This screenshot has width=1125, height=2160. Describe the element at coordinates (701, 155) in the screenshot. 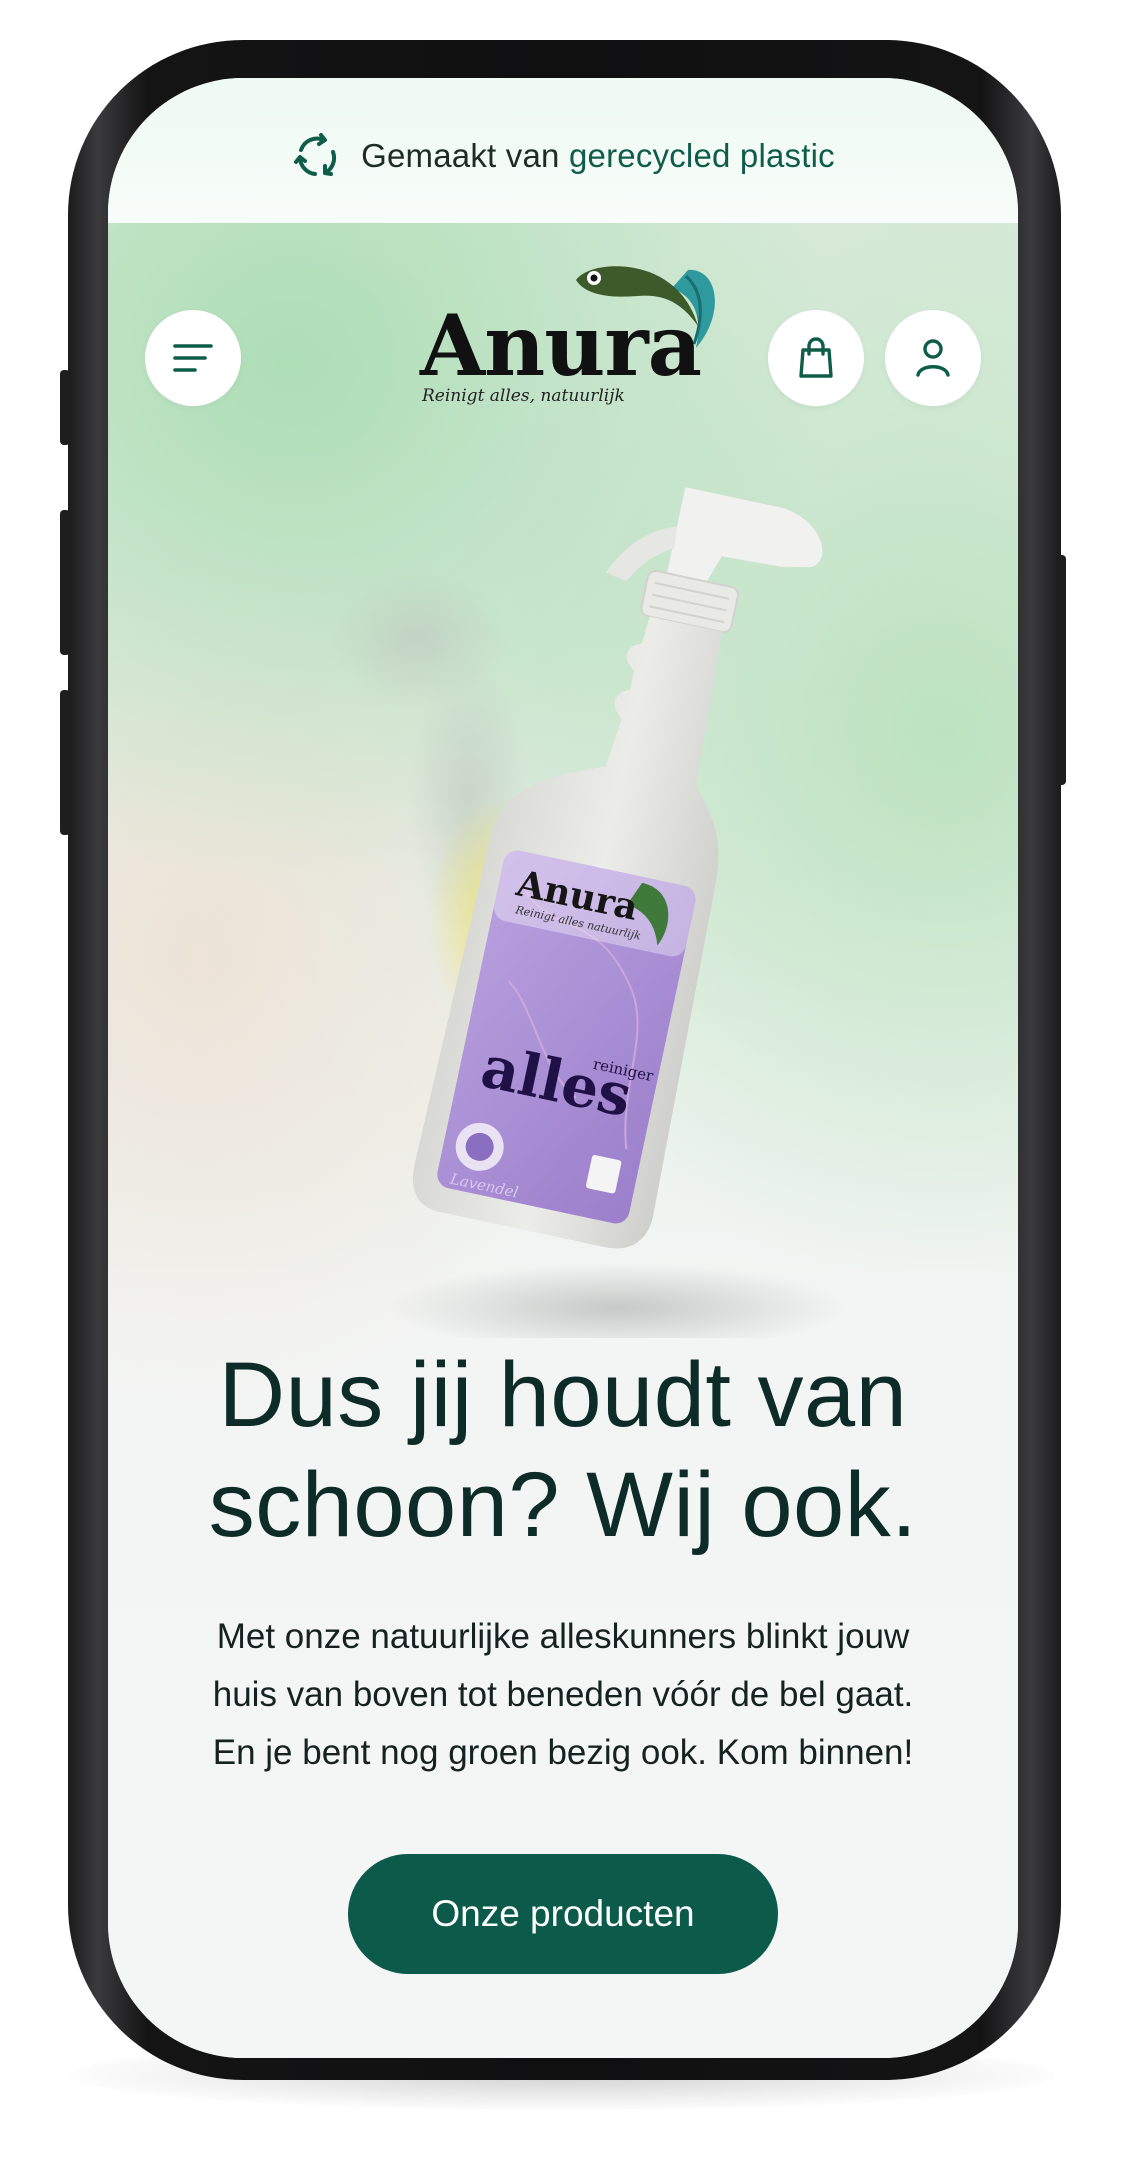

I see `banner-text-highlight: gerecycled plastic` at that location.